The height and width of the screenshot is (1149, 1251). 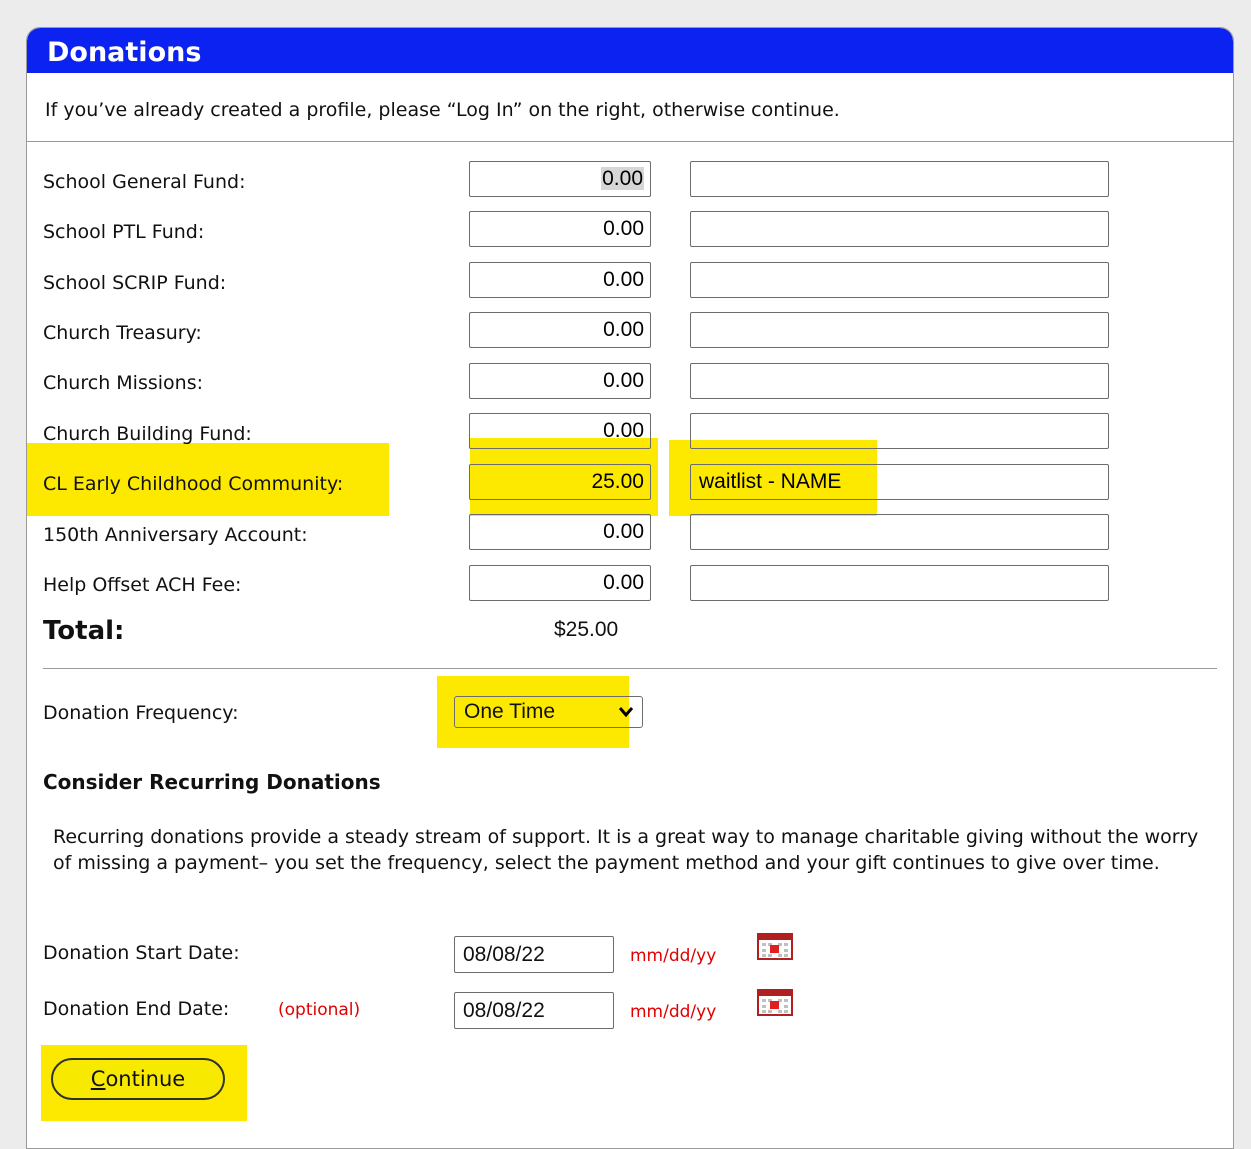 What do you see at coordinates (136, 1009) in the screenshot?
I see `end-date-label: Donation End Date:` at bounding box center [136, 1009].